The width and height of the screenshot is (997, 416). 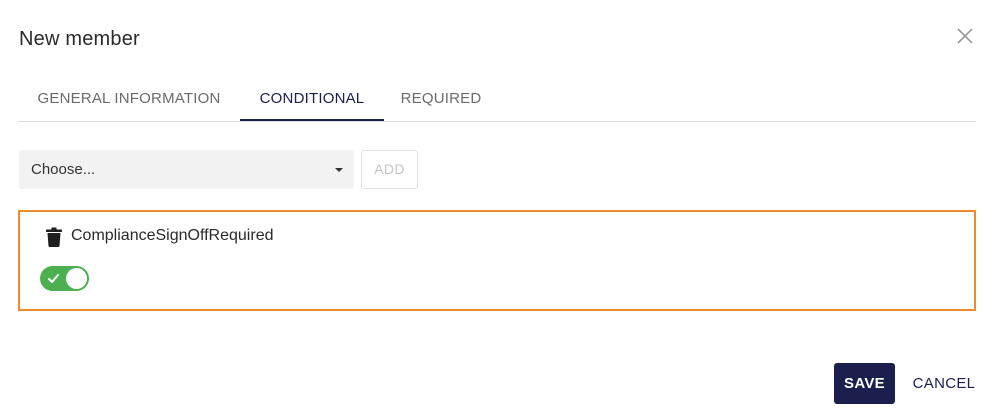 I want to click on tab-bar: GENERAL INFORMATION CONDITIONAL REQUIRED, so click(x=497, y=100).